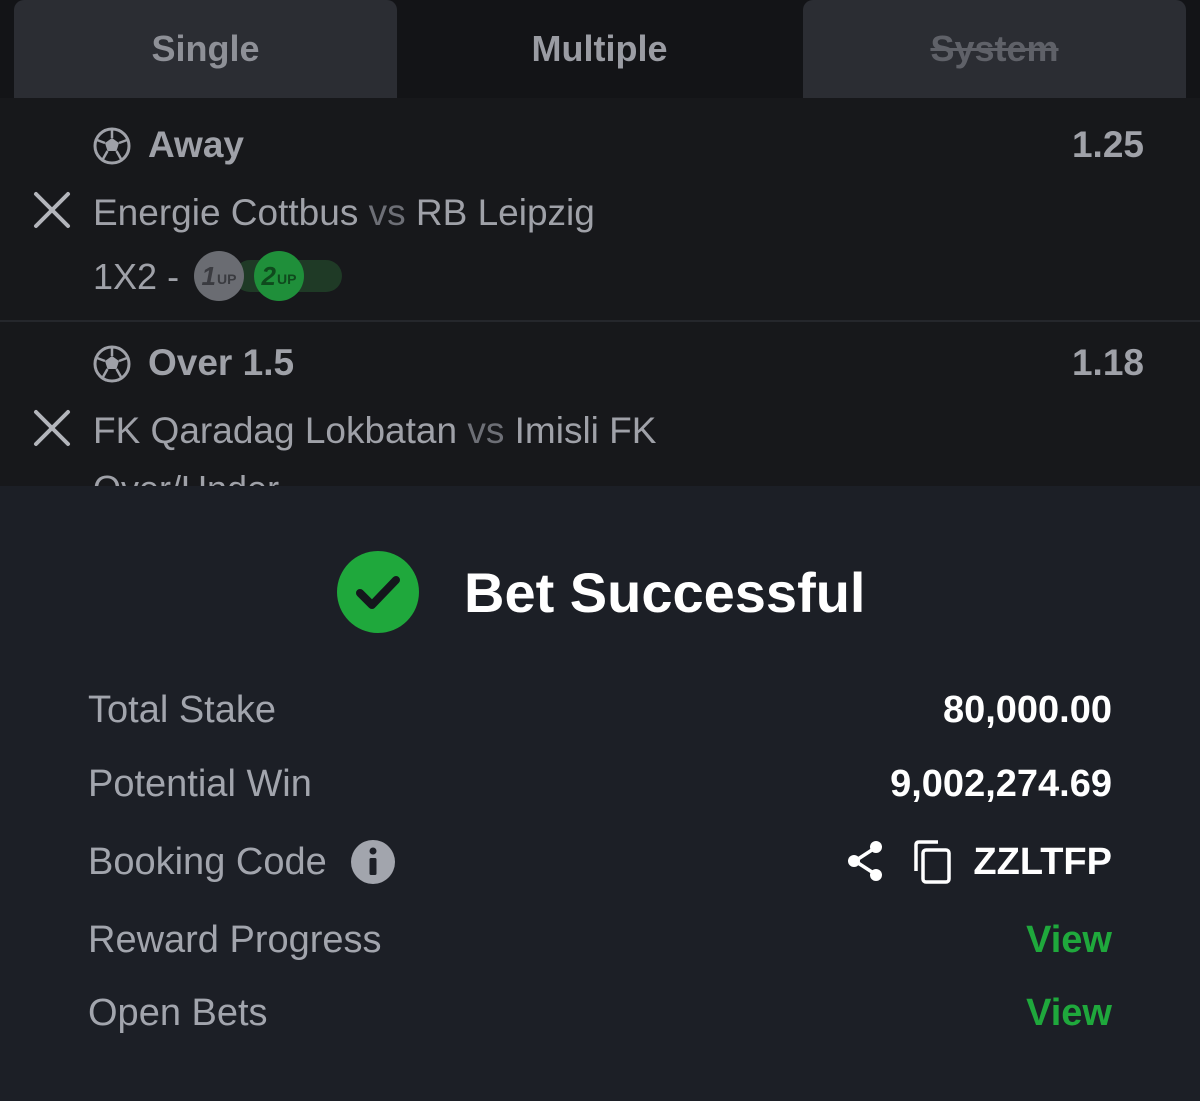 This screenshot has height=1101, width=1200. Describe the element at coordinates (600, 788) in the screenshot. I see `potential-win-row: Potential Win 9,002,274.69` at that location.